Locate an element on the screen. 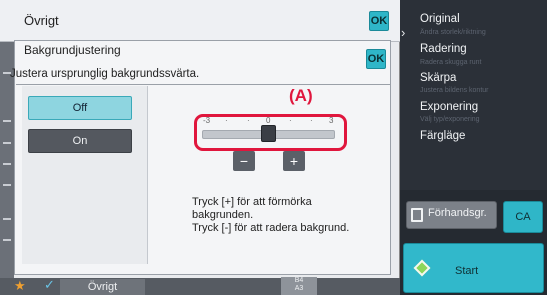  dialog-title: Bakgrundjustering is located at coordinates (72, 50).